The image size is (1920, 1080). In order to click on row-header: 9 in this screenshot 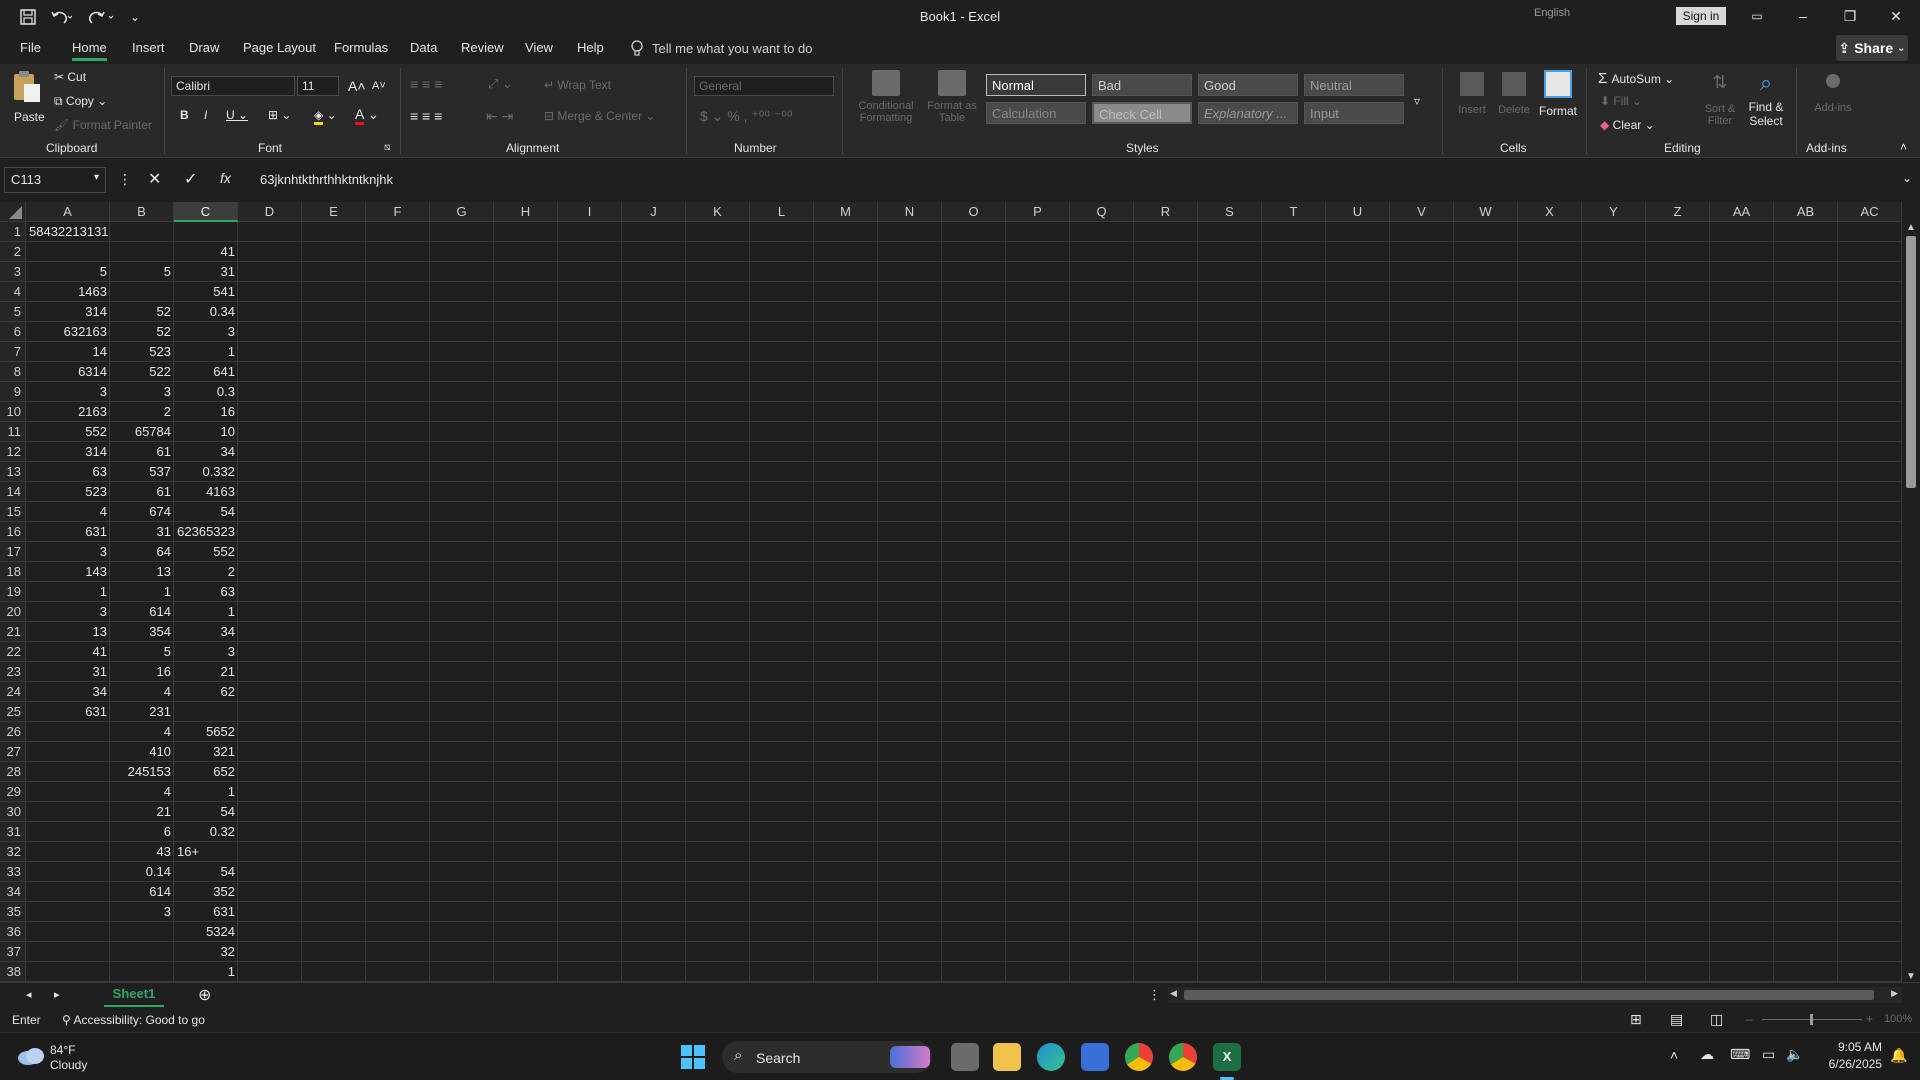, I will do `click(13, 392)`.